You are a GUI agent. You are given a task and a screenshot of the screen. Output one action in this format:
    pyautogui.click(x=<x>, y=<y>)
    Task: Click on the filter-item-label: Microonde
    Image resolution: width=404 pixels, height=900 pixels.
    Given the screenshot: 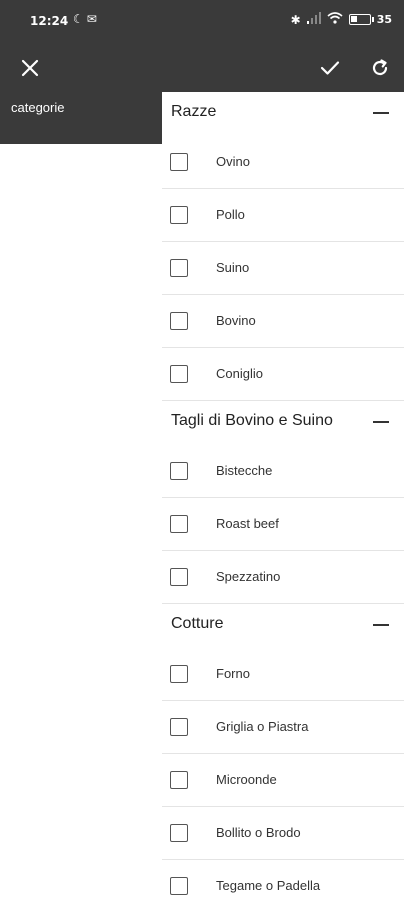 What is the action you would take?
    pyautogui.click(x=246, y=779)
    